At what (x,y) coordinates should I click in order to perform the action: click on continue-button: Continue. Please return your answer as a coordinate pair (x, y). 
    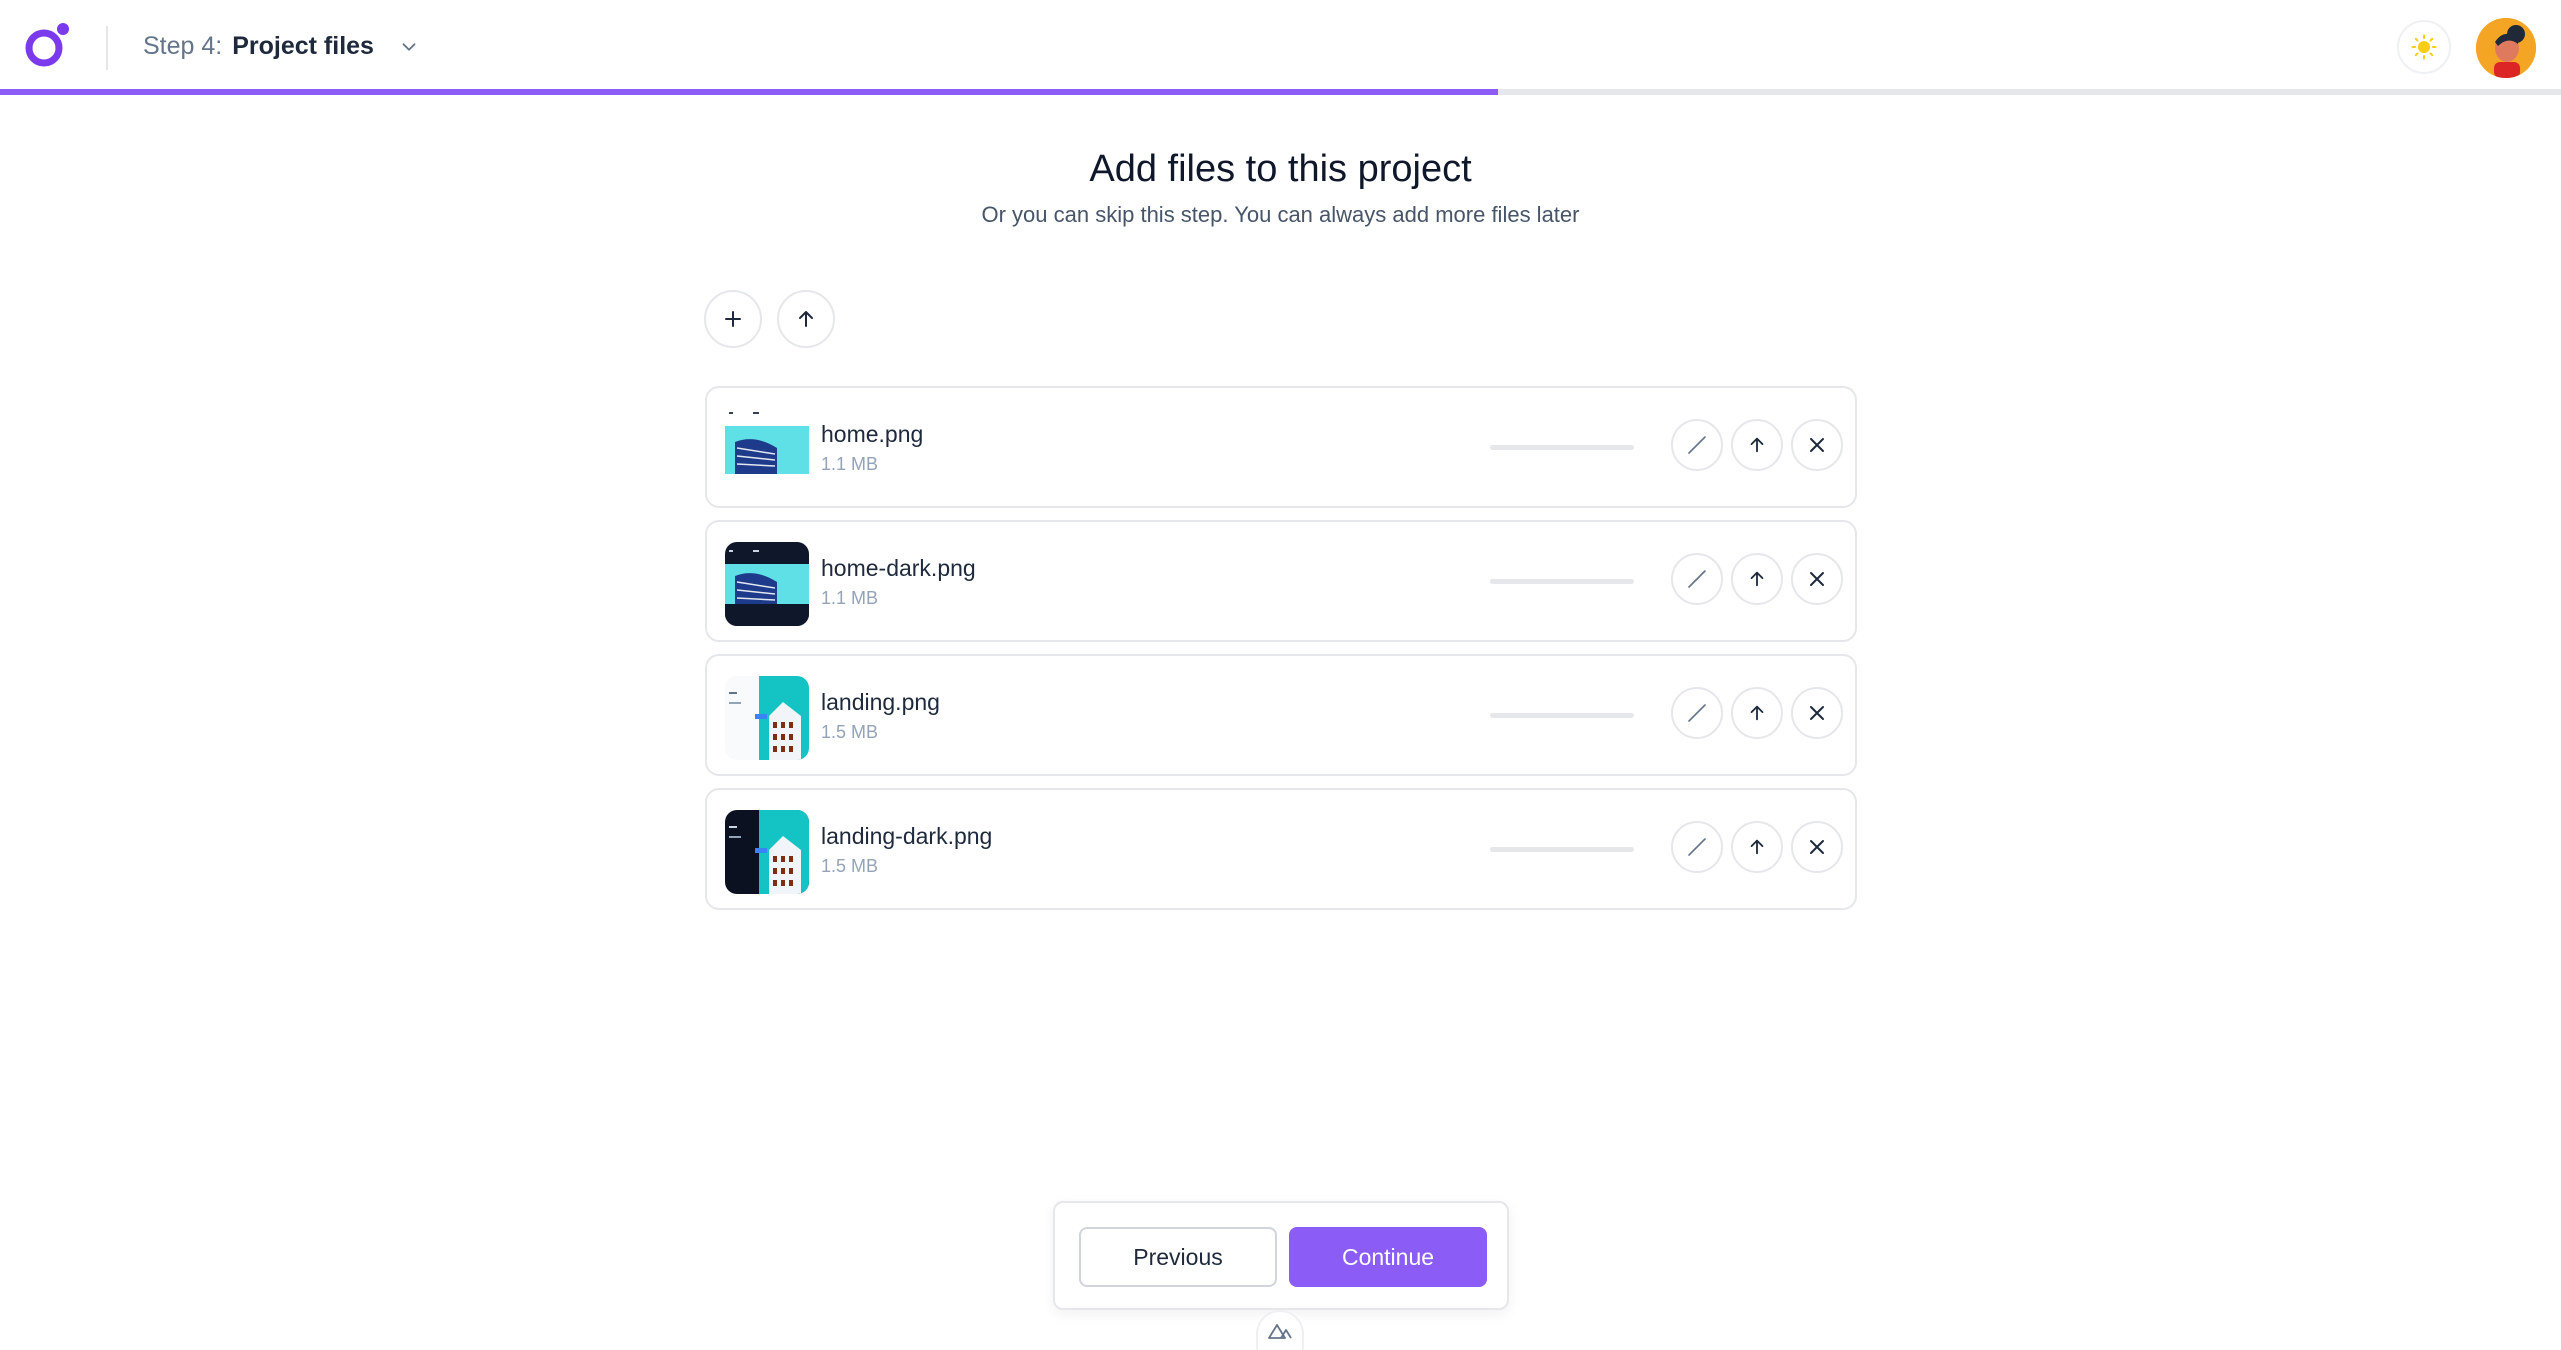
    Looking at the image, I should click on (1388, 1257).